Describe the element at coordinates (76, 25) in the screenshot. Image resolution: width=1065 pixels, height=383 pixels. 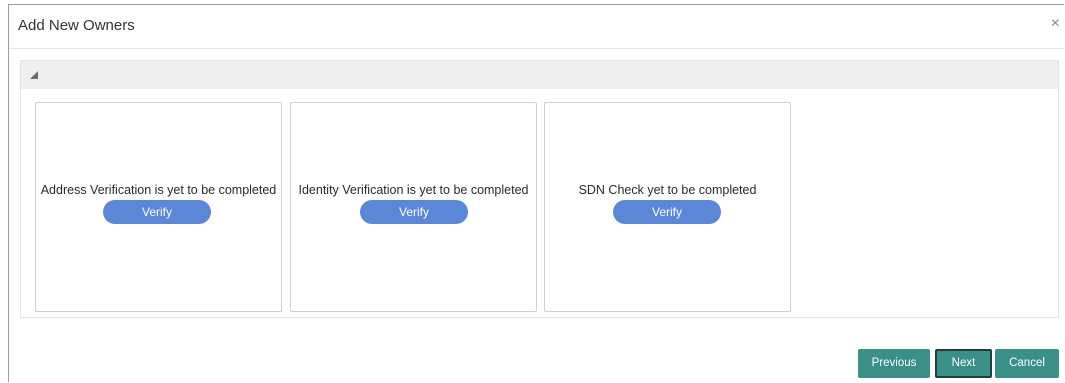
I see `dialog-title: Add New Owners` at that location.